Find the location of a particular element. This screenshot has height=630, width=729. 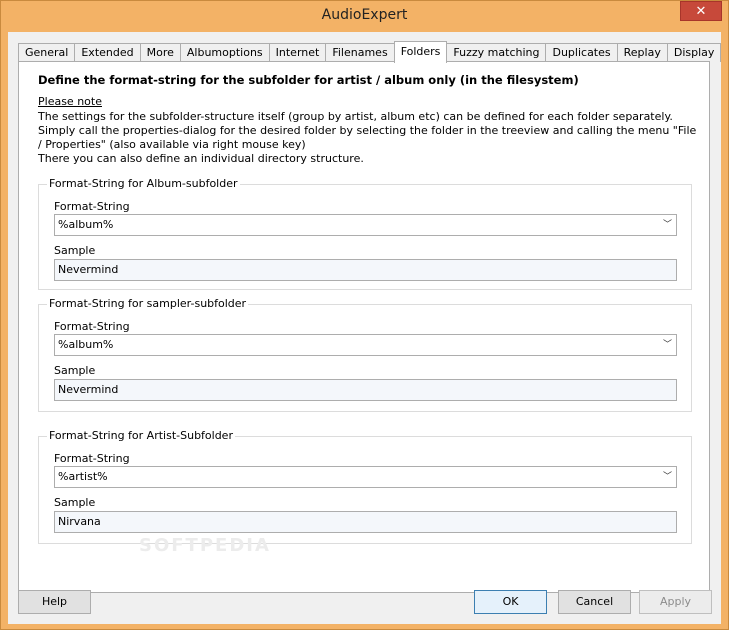

title-bar: AudioExpert ✕ is located at coordinates (364, 16).